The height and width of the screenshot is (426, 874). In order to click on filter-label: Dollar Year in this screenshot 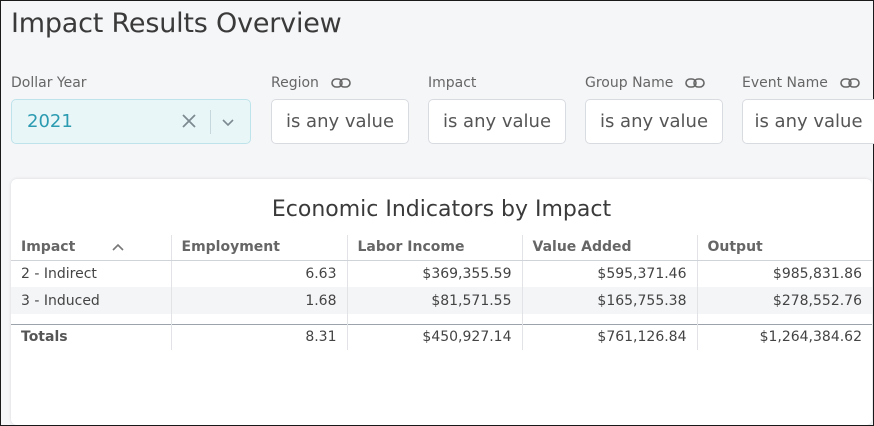, I will do `click(49, 83)`.